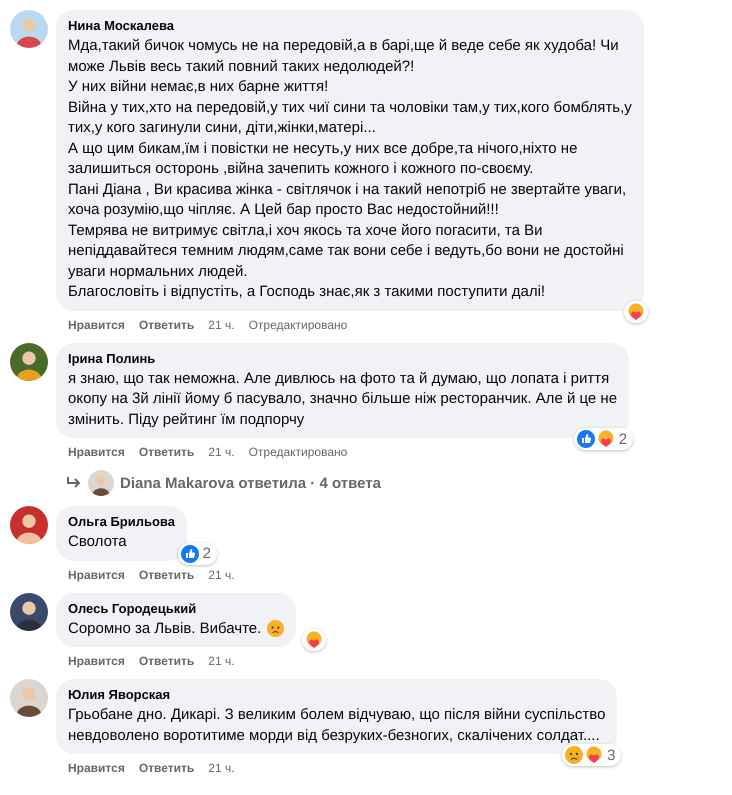  Describe the element at coordinates (250, 483) in the screenshot. I see `replies-summary: Diana Makarova ответила · 4 ответа` at that location.